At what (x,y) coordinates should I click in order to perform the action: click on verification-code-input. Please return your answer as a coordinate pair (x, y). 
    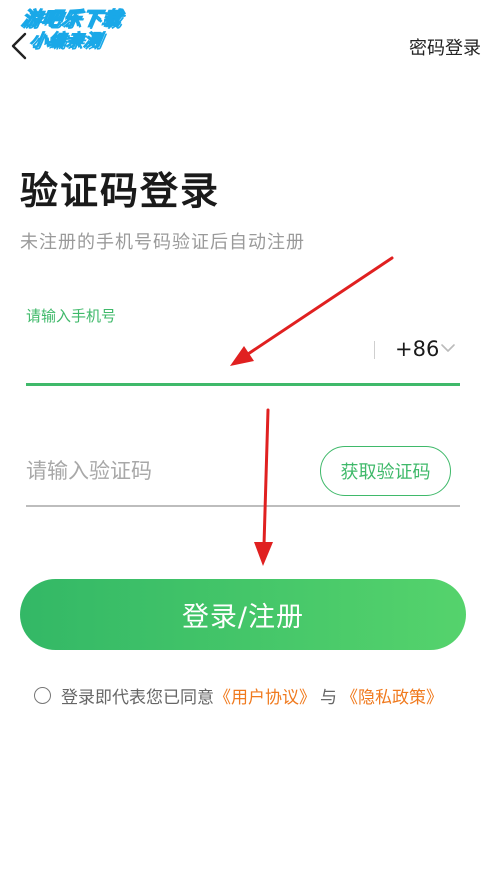
    Looking at the image, I should click on (166, 472).